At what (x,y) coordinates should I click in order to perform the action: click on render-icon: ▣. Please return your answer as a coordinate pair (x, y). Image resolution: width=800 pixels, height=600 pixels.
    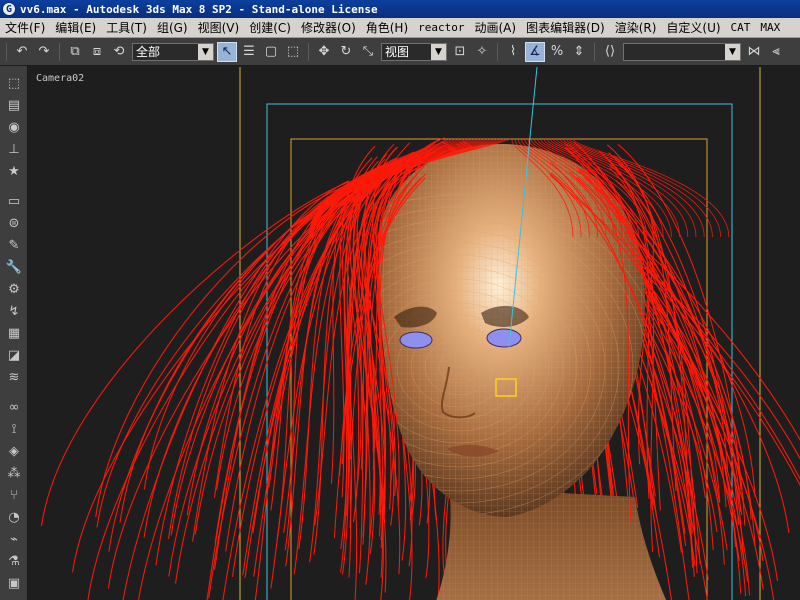
    Looking at the image, I should click on (14, 583).